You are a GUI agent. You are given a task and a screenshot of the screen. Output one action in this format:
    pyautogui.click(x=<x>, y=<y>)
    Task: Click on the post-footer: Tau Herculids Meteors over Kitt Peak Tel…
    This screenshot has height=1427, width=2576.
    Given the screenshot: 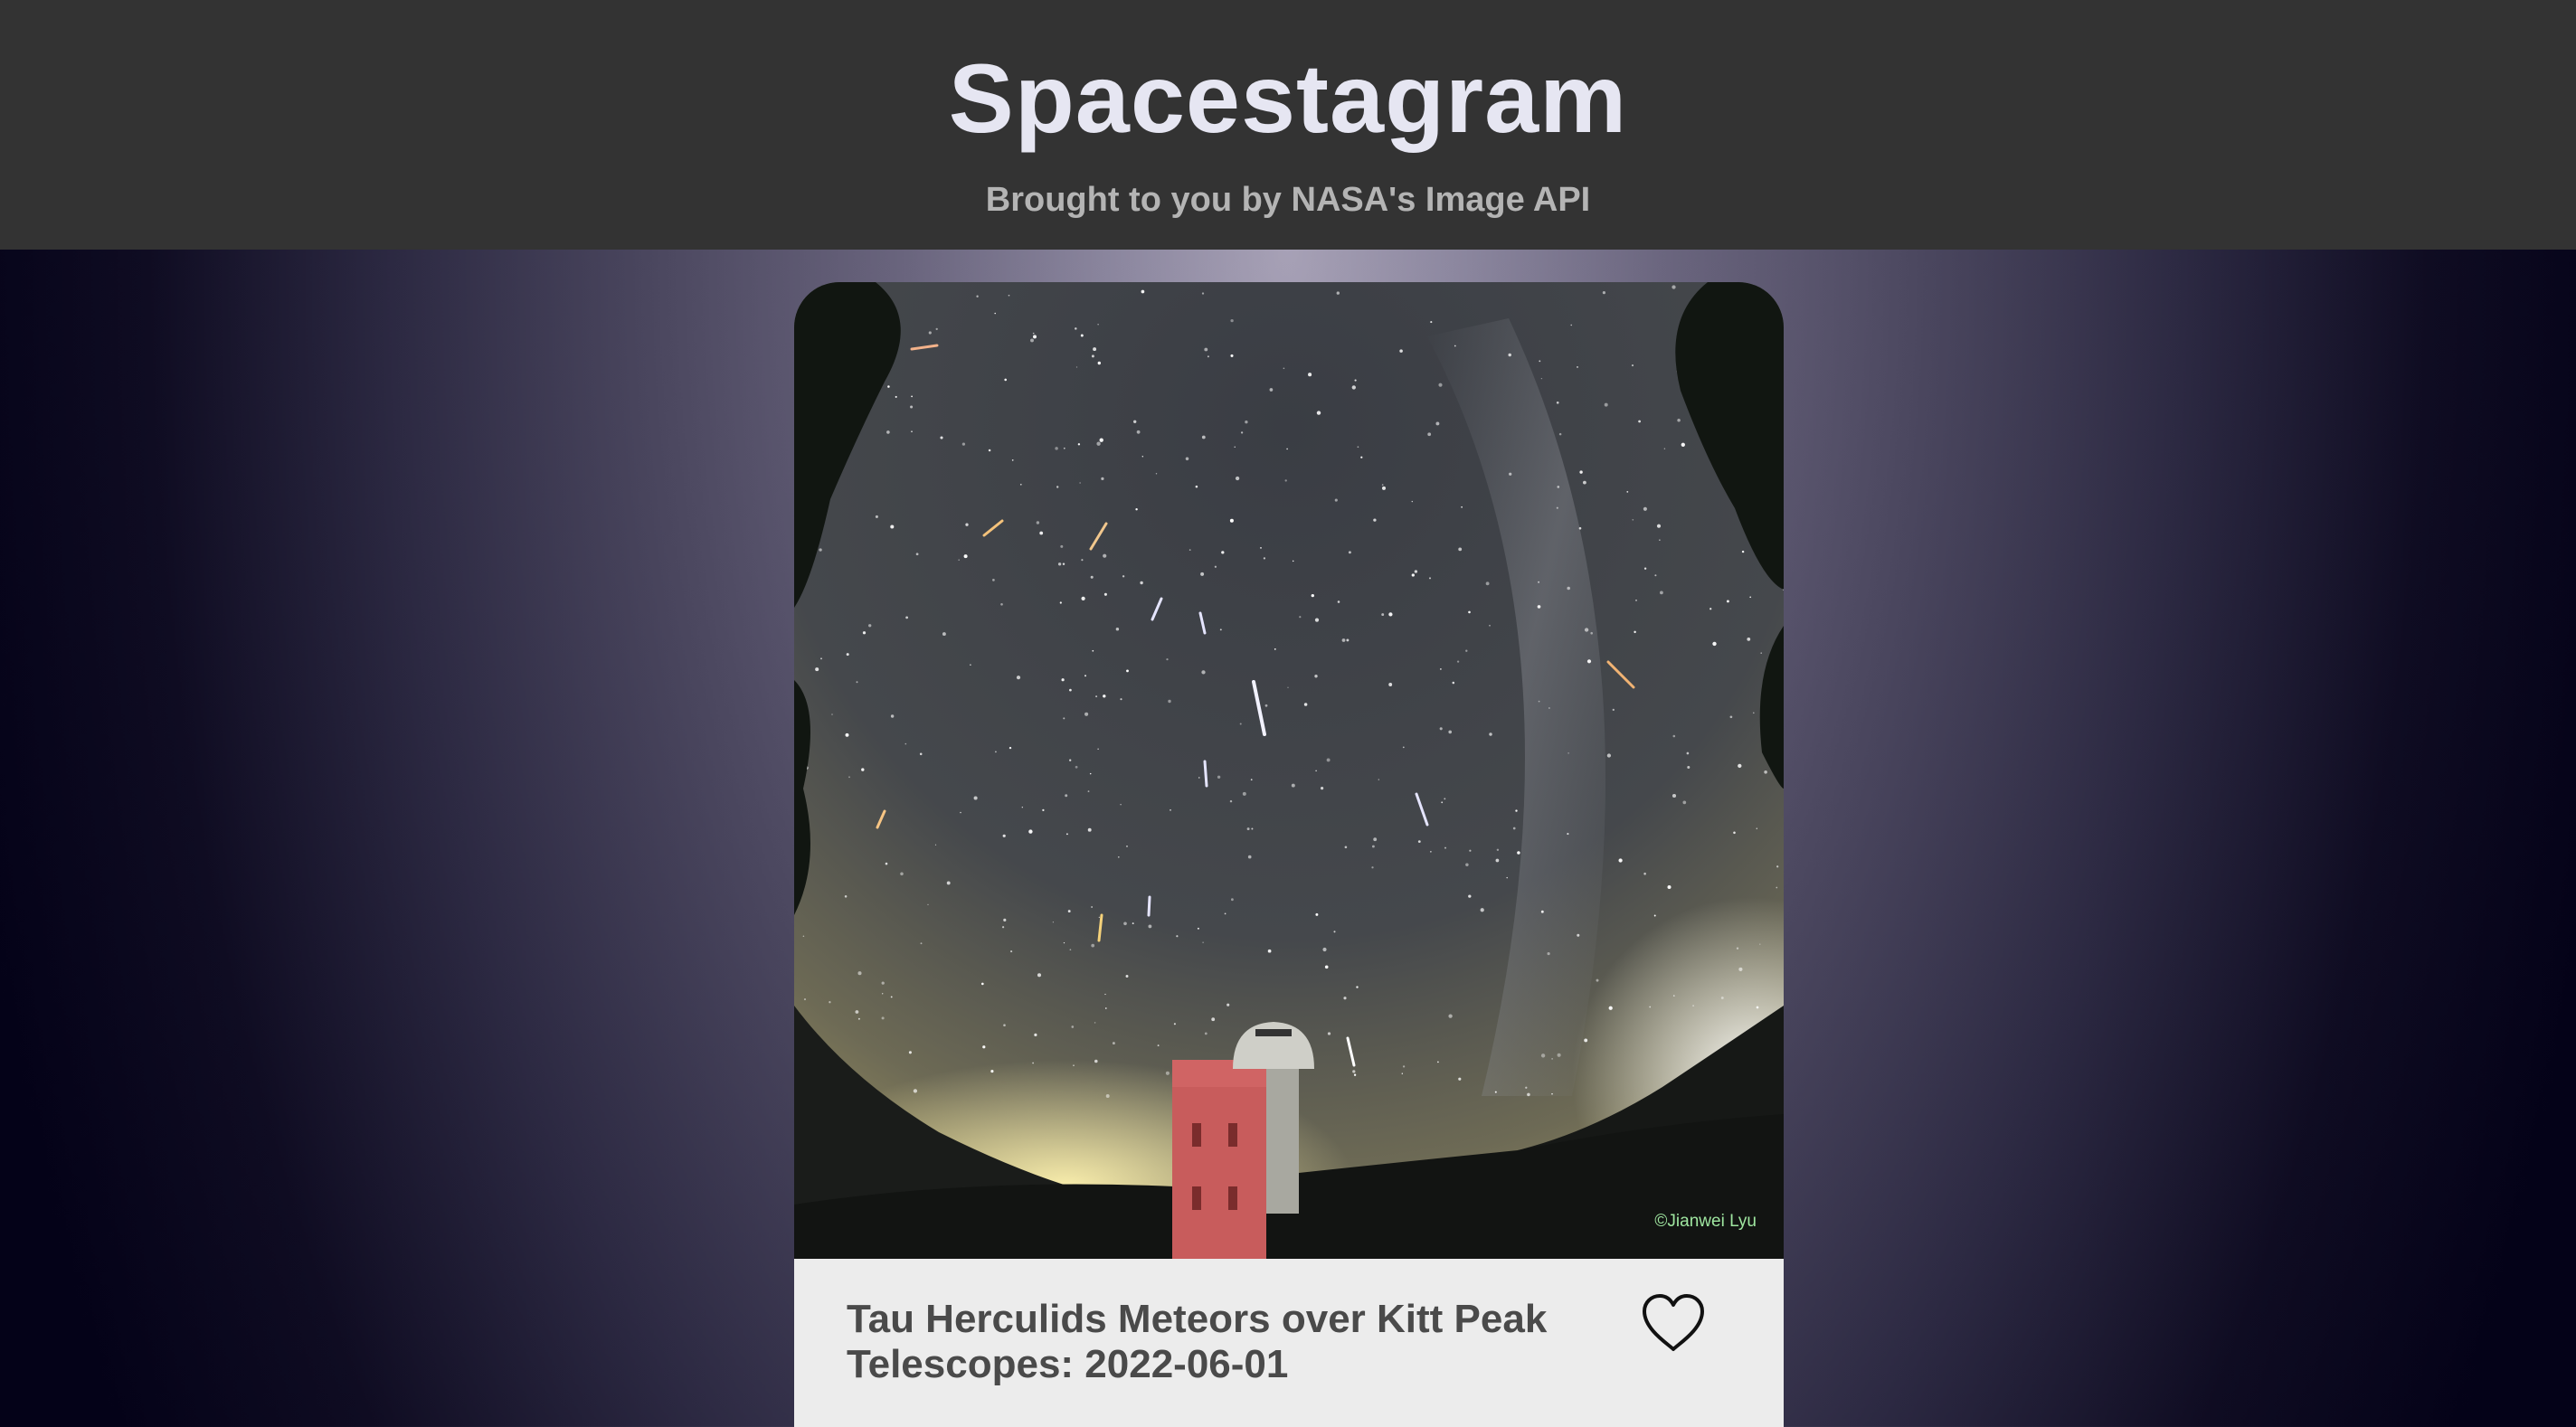 What is the action you would take?
    pyautogui.click(x=1289, y=1343)
    